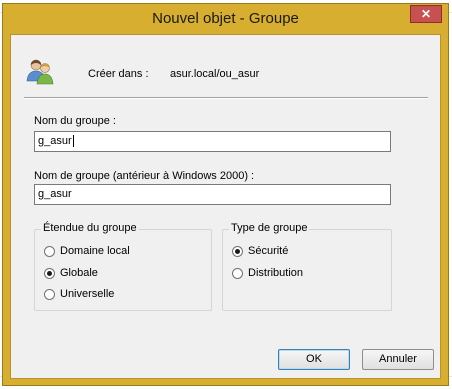 This screenshot has height=389, width=452. Describe the element at coordinates (314, 359) in the screenshot. I see `ok-button: OK` at that location.